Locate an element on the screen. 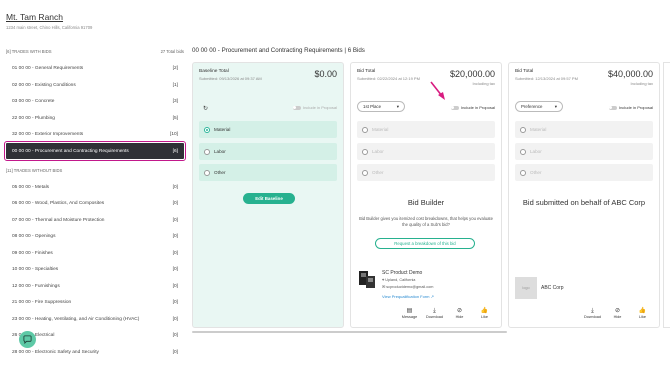 Image resolution: width=670 pixels, height=369 pixels. trade-item: 12 00 00 - Furnishings [0] is located at coordinates (95, 286).